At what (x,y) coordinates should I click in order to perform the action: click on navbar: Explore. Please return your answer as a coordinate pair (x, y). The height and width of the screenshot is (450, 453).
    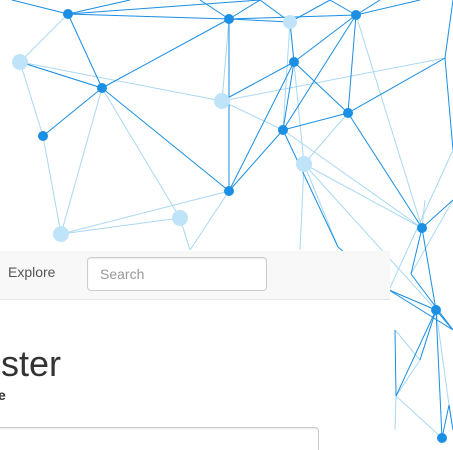
    Looking at the image, I should click on (195, 275).